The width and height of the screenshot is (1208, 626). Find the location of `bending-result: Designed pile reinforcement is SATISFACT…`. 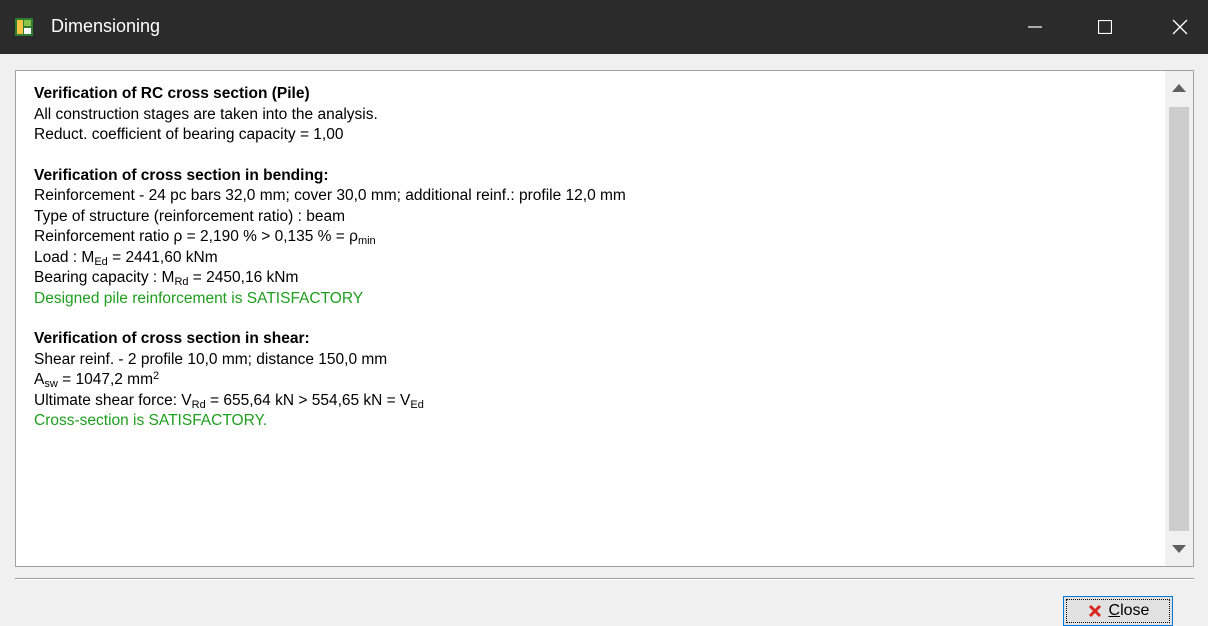

bending-result: Designed pile reinforcement is SATISFACT… is located at coordinates (199, 298).